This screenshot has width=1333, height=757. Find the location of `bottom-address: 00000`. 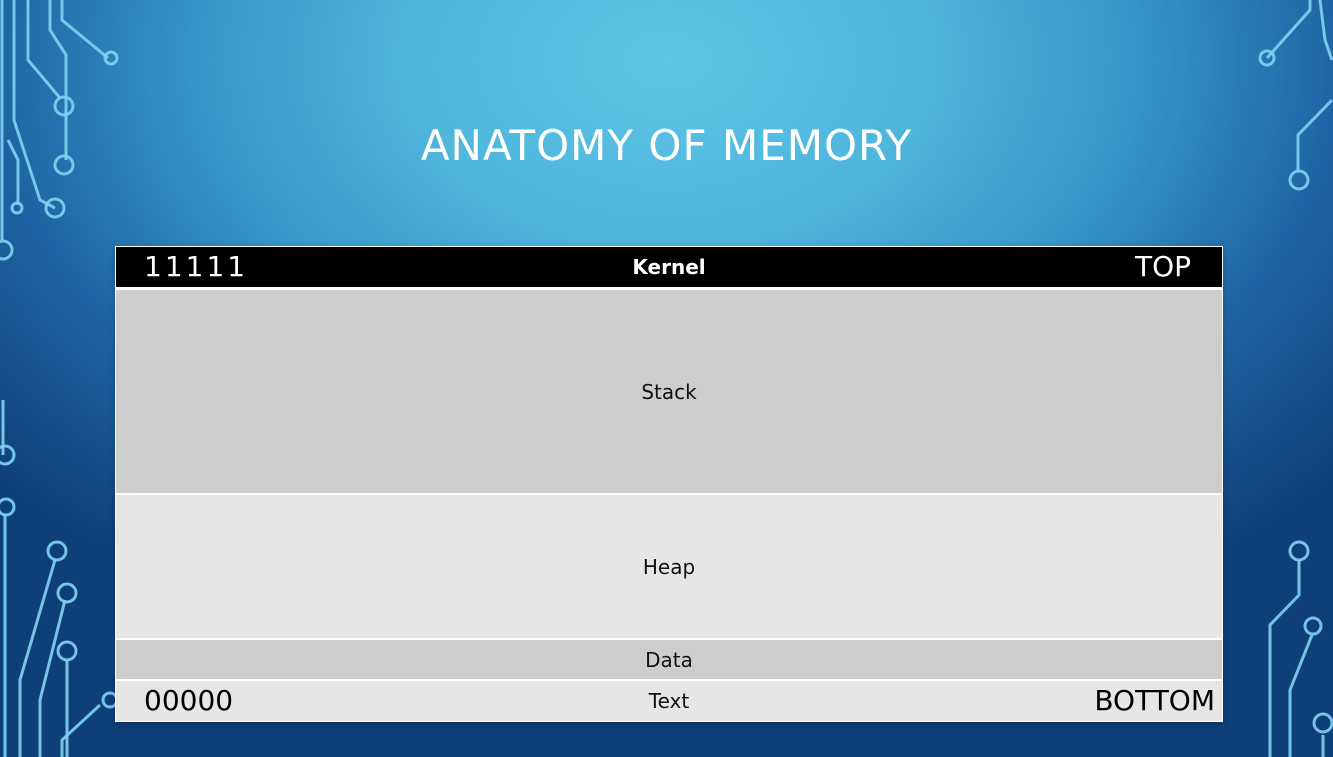

bottom-address: 00000 is located at coordinates (189, 700).